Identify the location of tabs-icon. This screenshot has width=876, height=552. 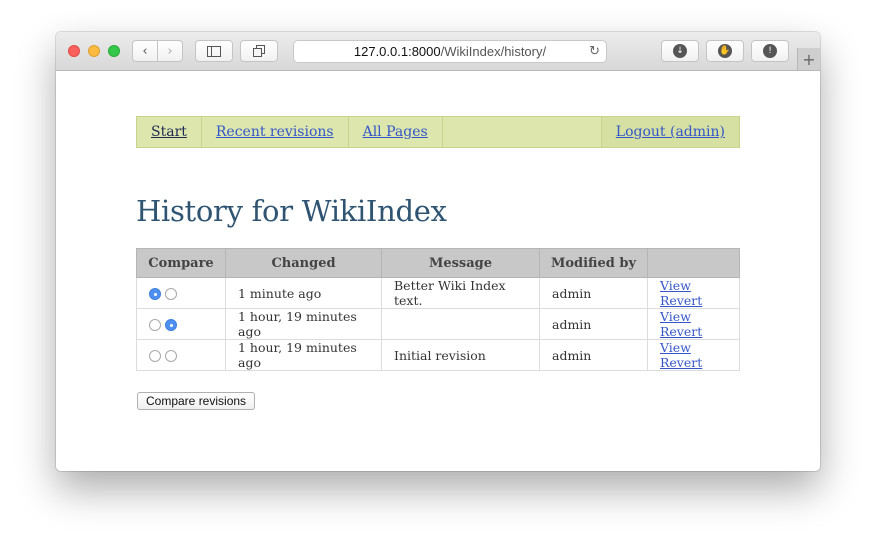
(259, 51).